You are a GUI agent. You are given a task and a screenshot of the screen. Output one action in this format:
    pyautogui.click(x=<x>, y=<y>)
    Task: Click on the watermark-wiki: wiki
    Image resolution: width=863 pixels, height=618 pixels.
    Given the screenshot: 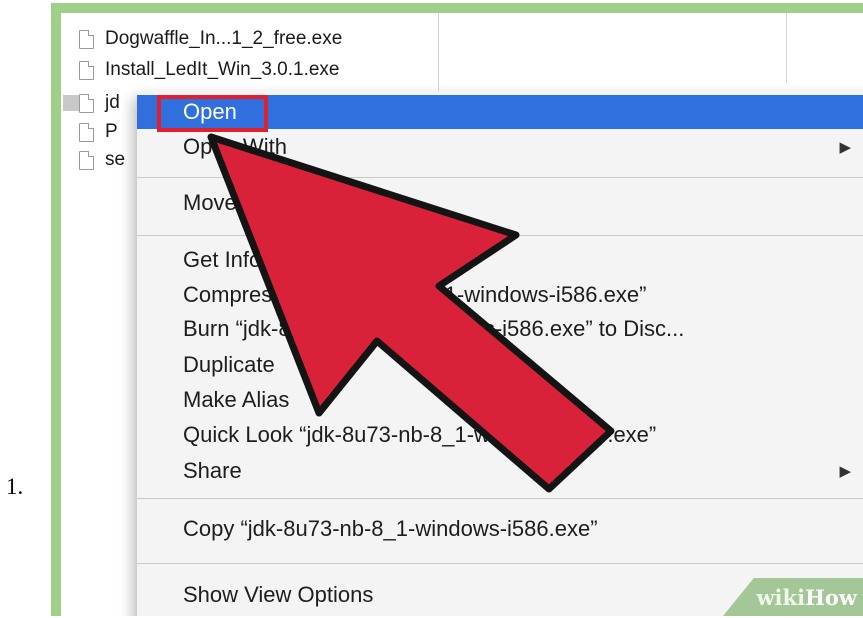 What is the action you would take?
    pyautogui.click(x=781, y=597)
    